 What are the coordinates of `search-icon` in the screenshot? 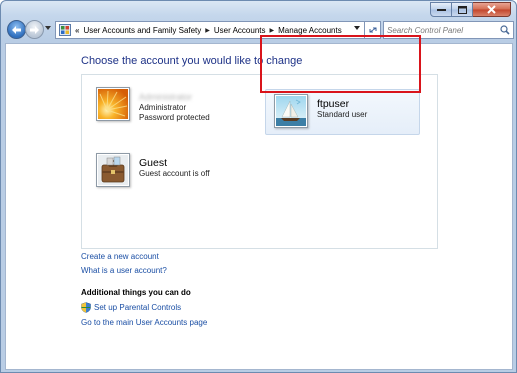 It's located at (505, 30).